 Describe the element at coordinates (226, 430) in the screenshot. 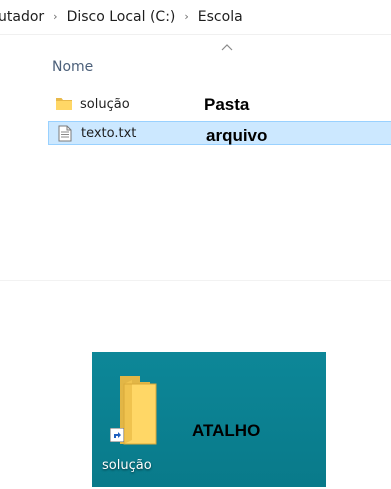

I see `annotation-atalho: ATALHO` at that location.